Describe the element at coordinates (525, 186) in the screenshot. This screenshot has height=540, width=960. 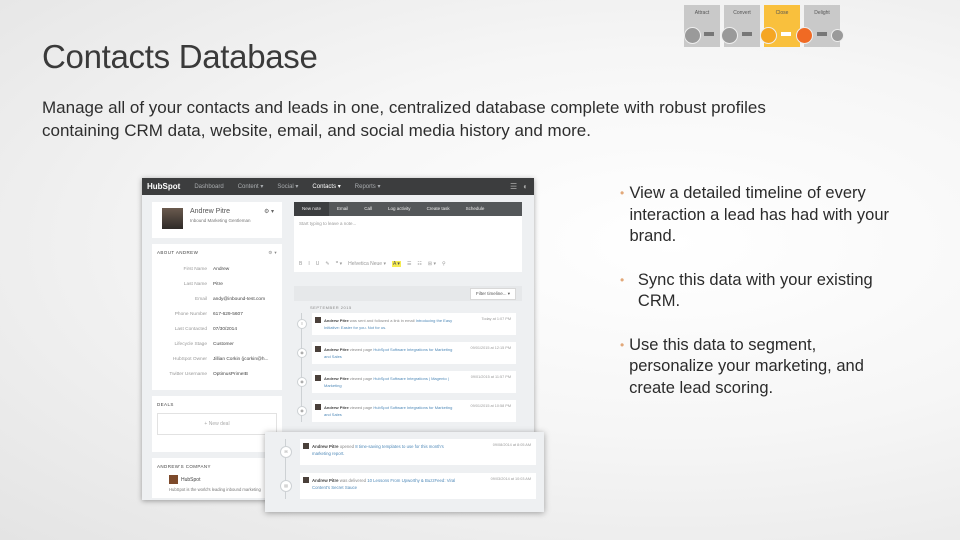
I see `user-icon: ◐` at that location.